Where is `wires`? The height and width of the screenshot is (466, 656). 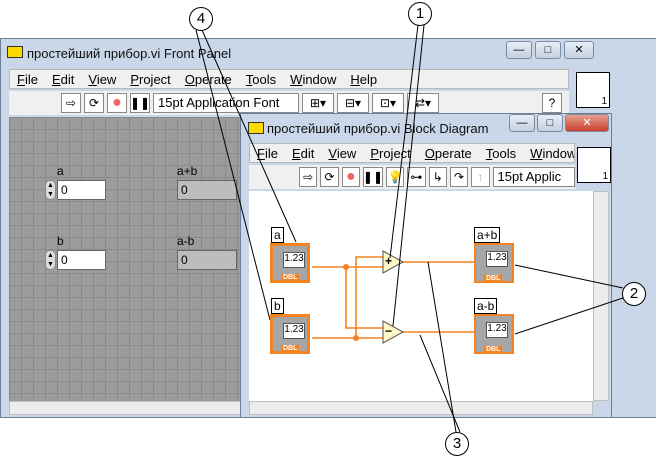 wires is located at coordinates (395, 297).